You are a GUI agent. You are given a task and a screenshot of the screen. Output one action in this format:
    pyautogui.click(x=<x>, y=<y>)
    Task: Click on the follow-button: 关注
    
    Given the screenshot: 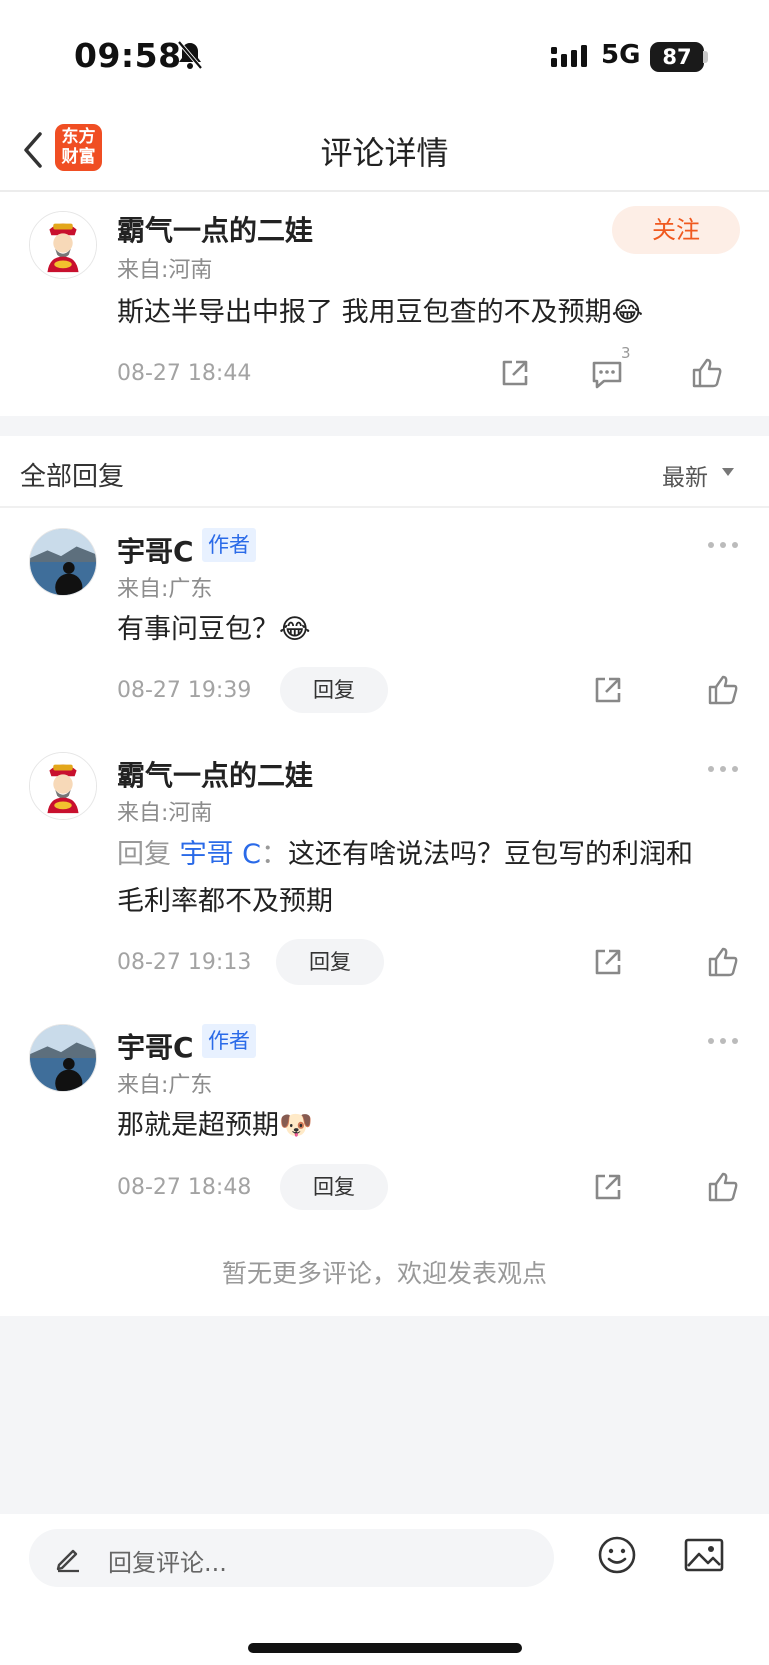 What is the action you would take?
    pyautogui.click(x=676, y=230)
    